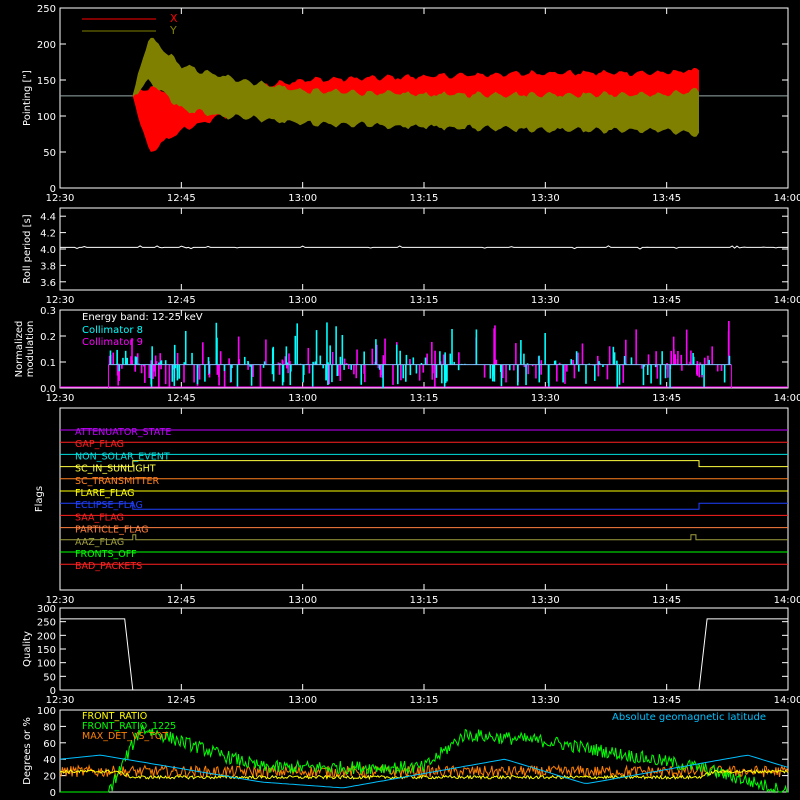  What do you see at coordinates (48, 283) in the screenshot?
I see `y-tick-label: 3.6` at bounding box center [48, 283].